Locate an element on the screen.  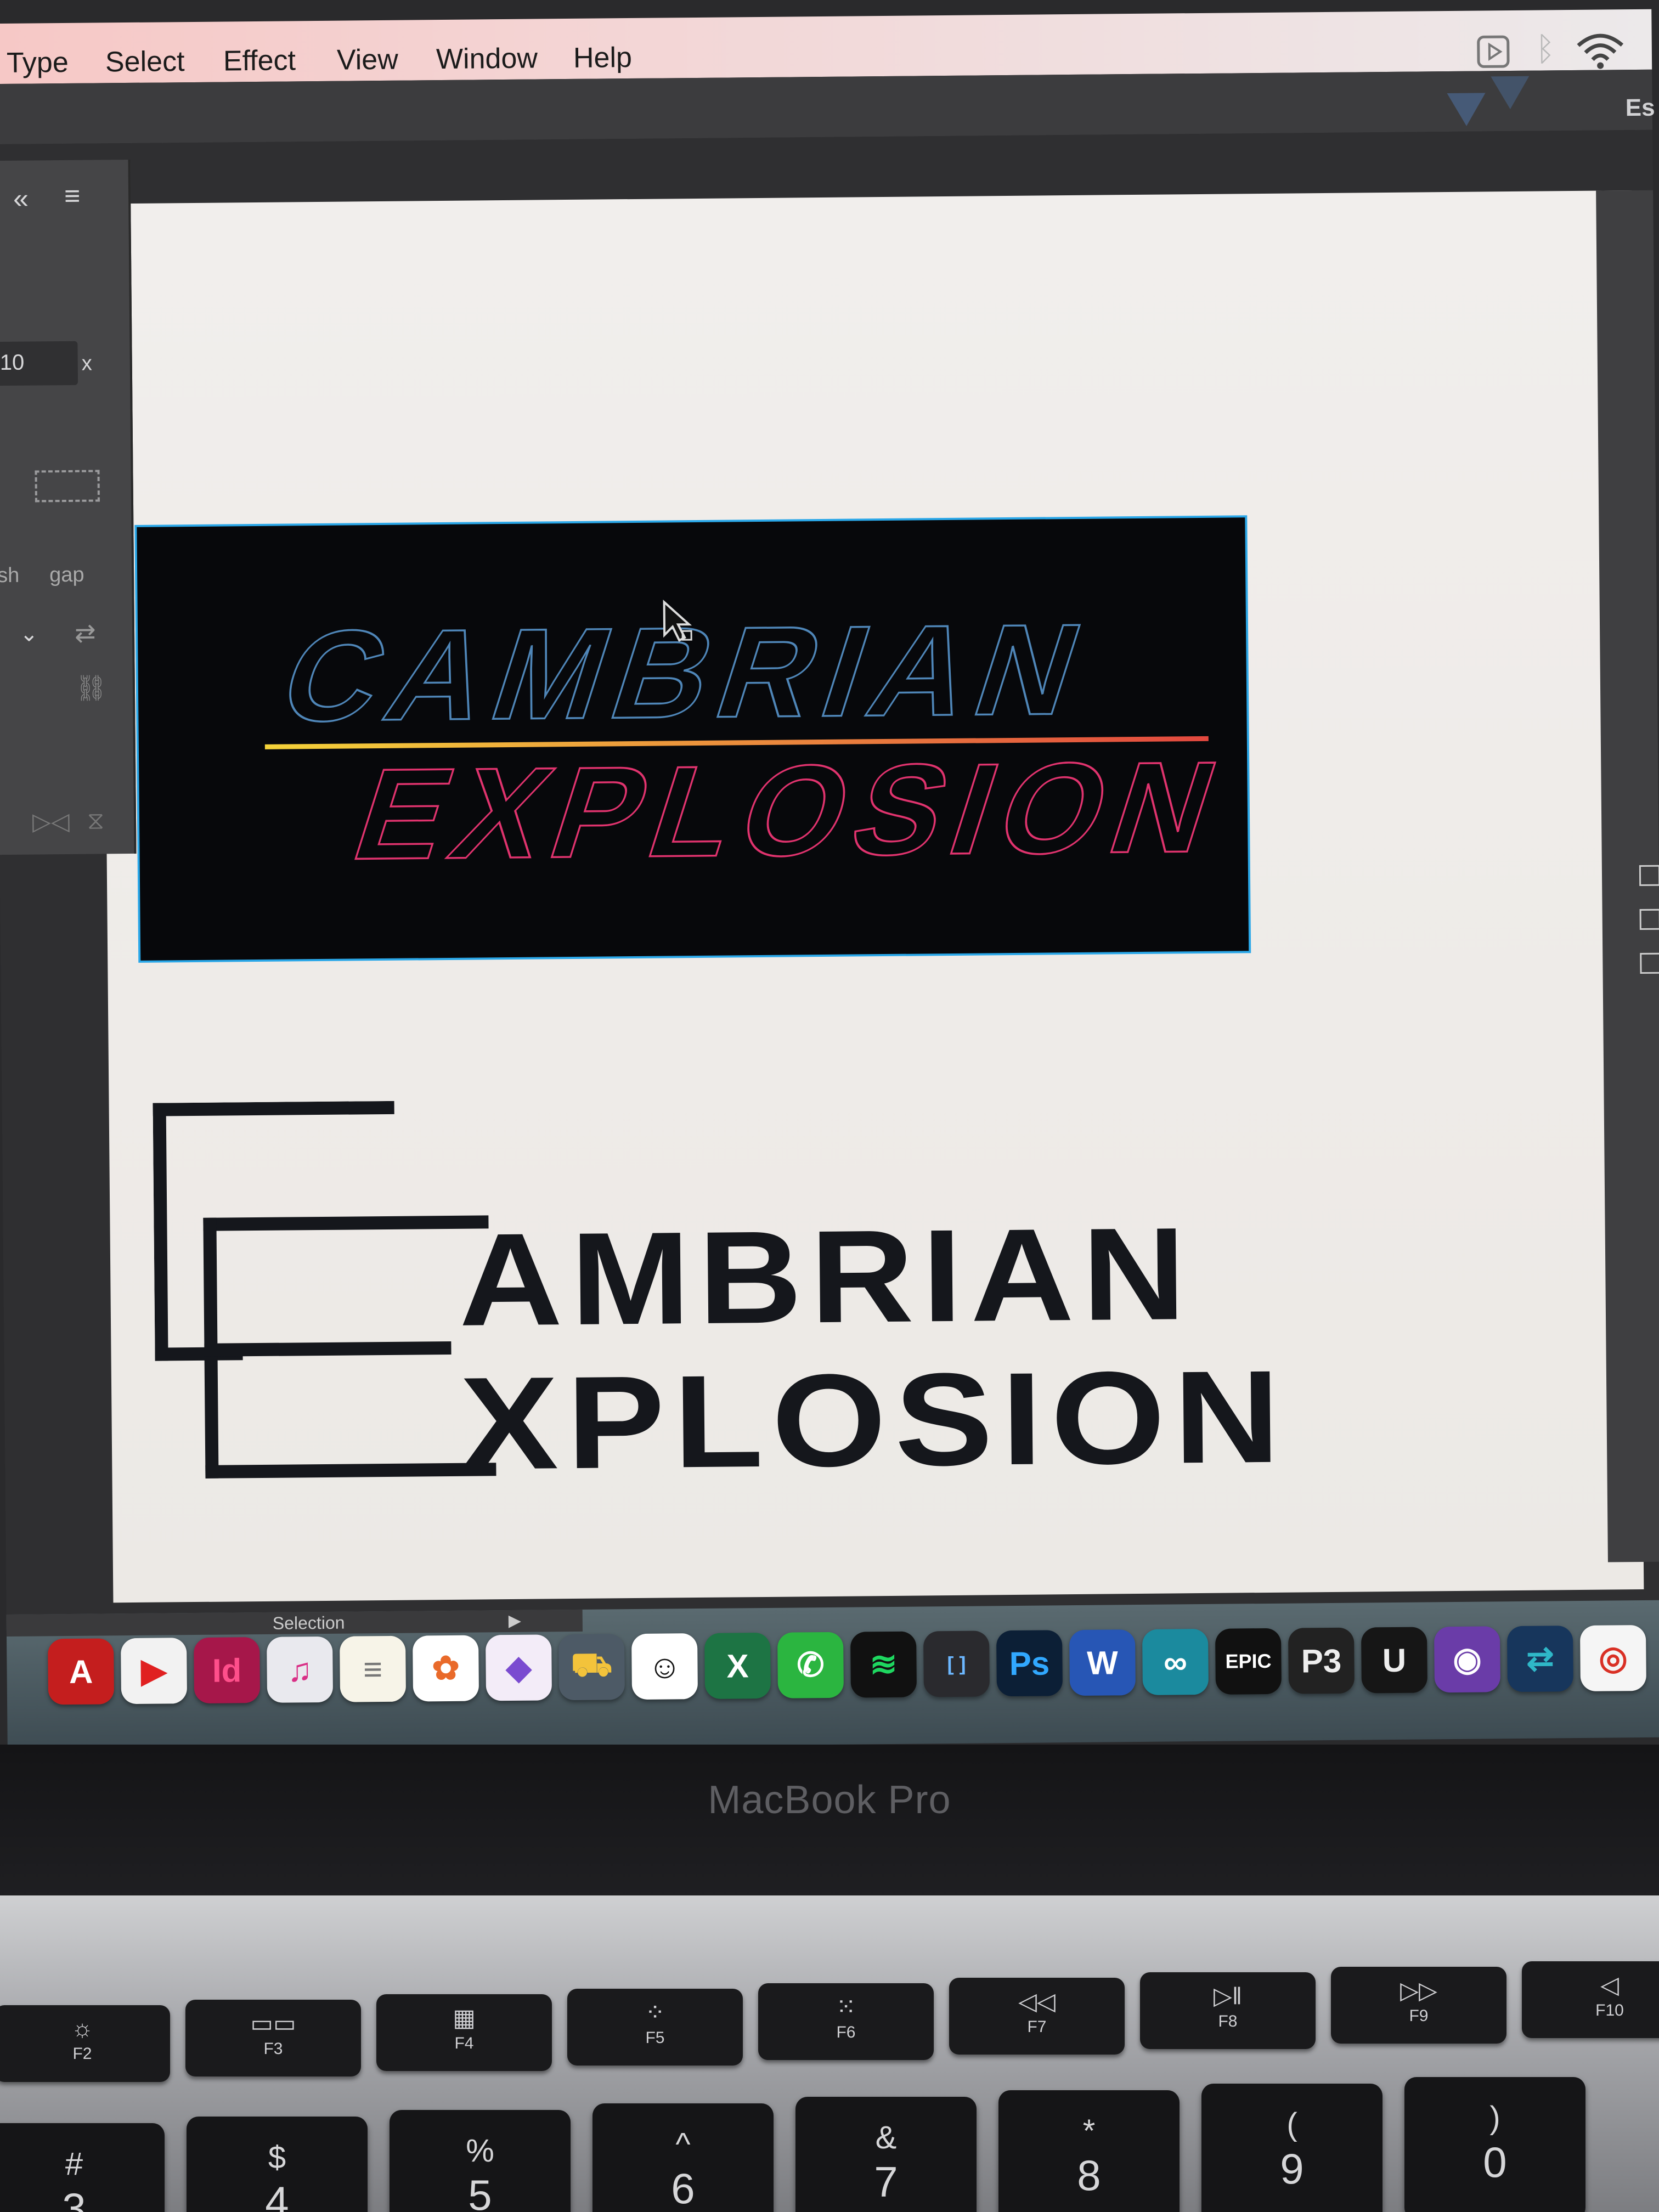
bracket-icon: [ ] is located at coordinates (957, 1664).